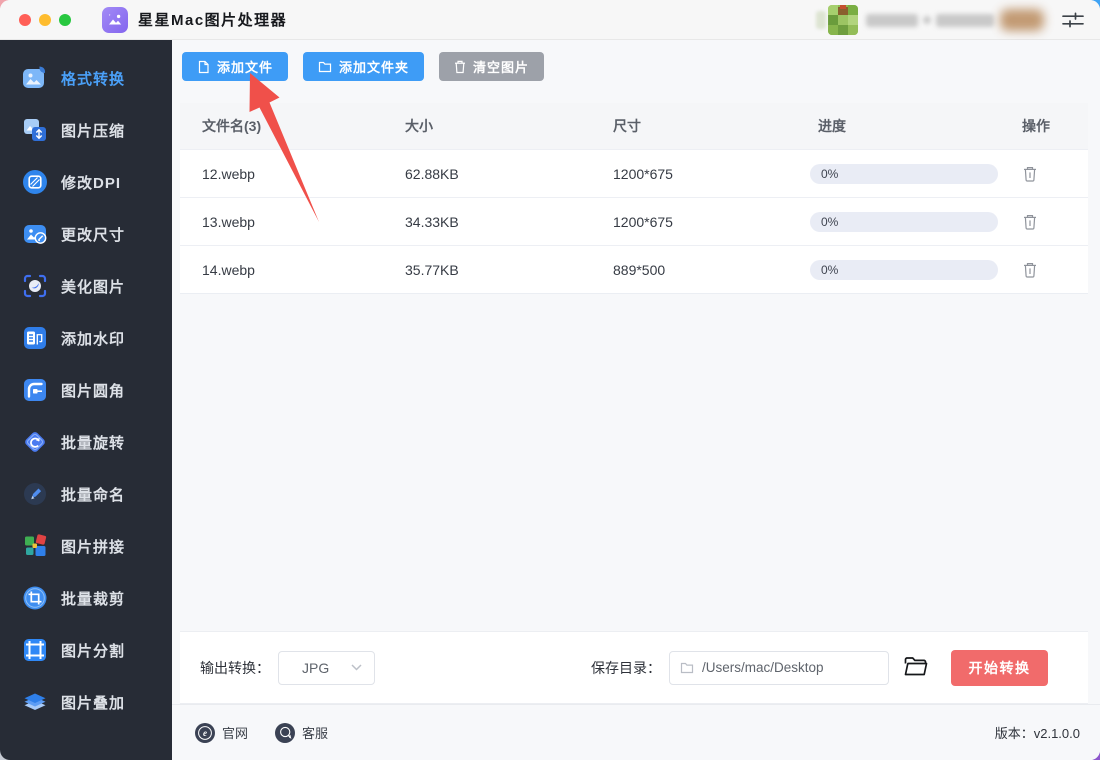  What do you see at coordinates (203, 66) in the screenshot?
I see `file-icon` at bounding box center [203, 66].